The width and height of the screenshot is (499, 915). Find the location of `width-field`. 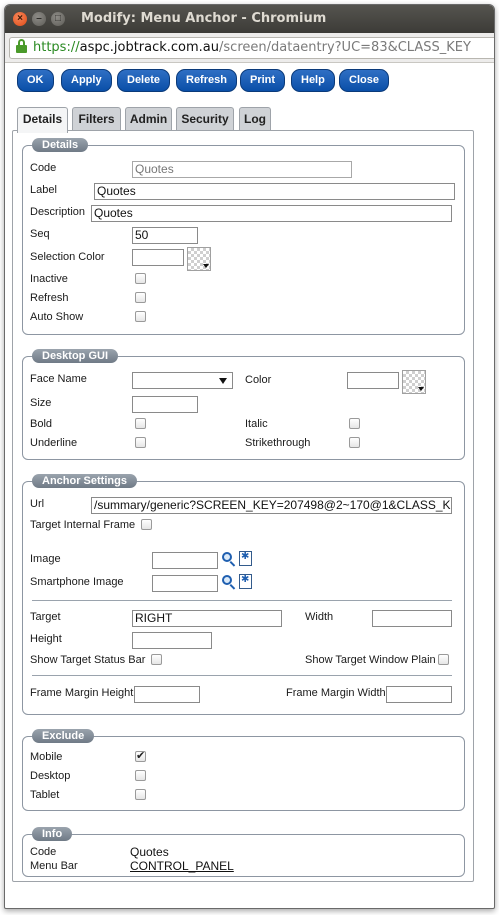

width-field is located at coordinates (412, 618).